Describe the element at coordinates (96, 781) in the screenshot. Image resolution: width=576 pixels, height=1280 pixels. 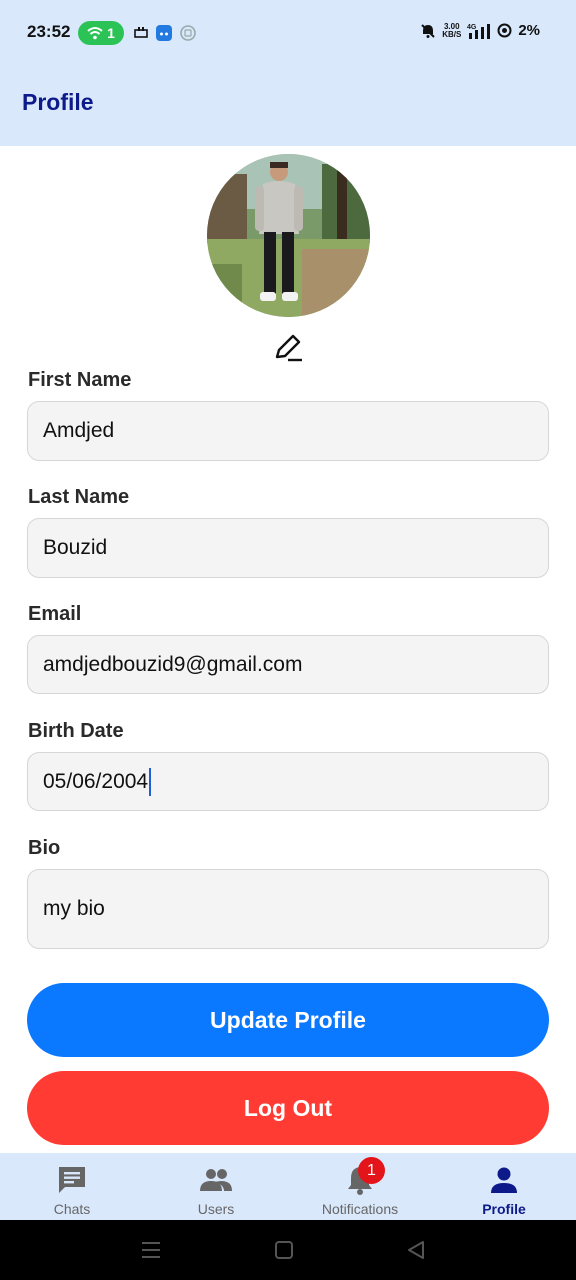
I see `birth-date-value: 05/06/2004` at that location.